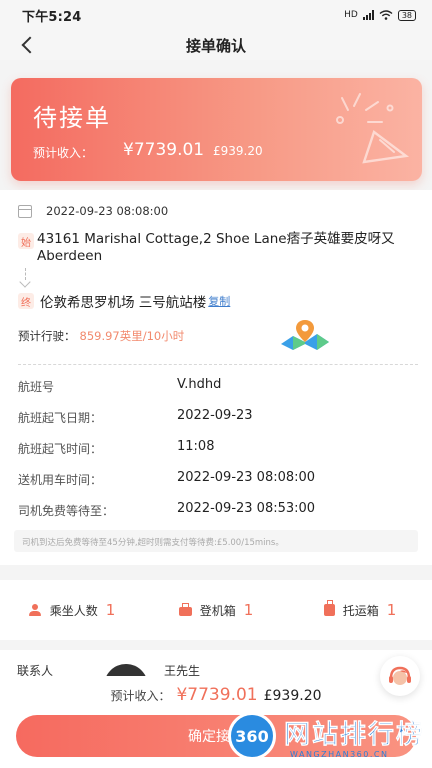 The width and height of the screenshot is (432, 768). What do you see at coordinates (132, 336) in the screenshot?
I see `estimate-value: 859.97英里/10小时` at bounding box center [132, 336].